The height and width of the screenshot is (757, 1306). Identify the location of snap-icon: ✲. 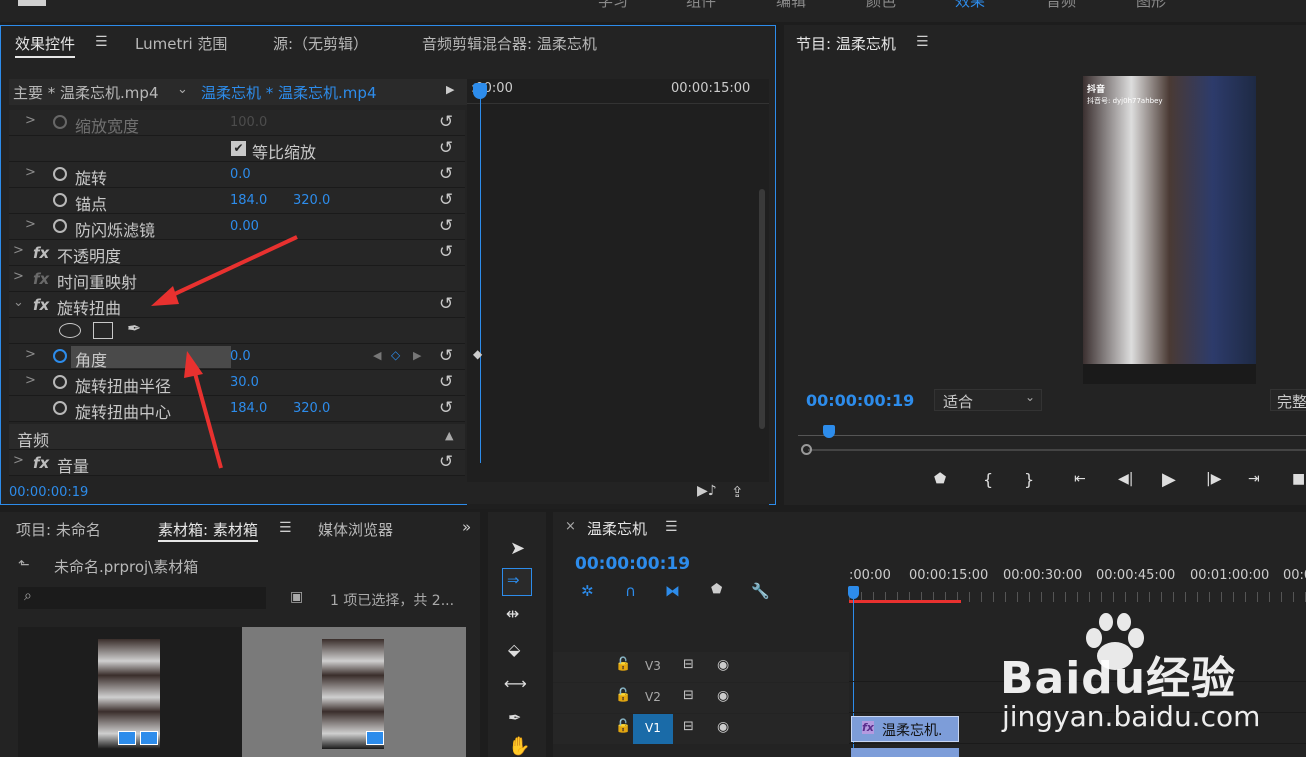
(587, 591).